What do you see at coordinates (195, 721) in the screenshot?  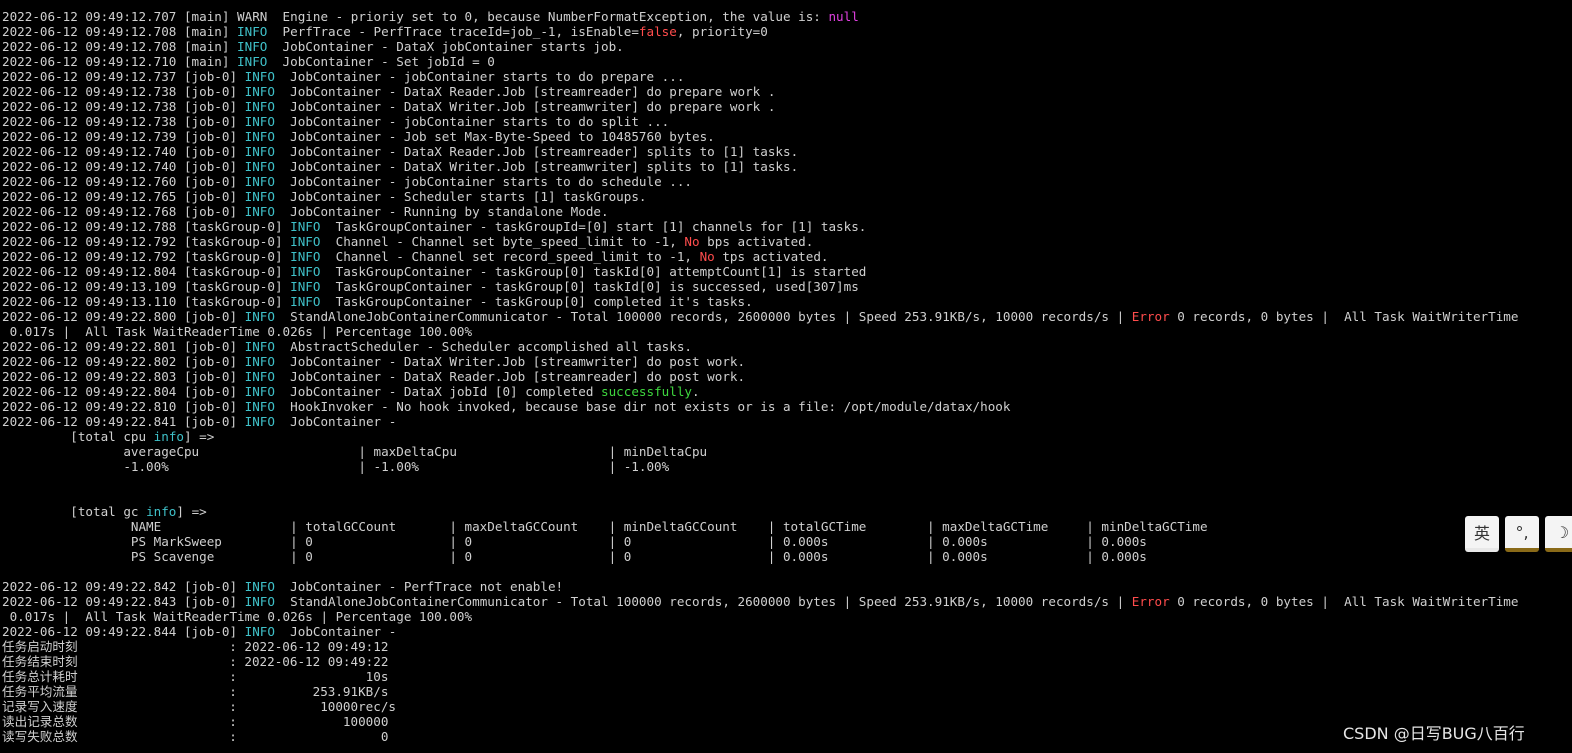 I see `terminal-text: 读出记录总数 : 100000` at bounding box center [195, 721].